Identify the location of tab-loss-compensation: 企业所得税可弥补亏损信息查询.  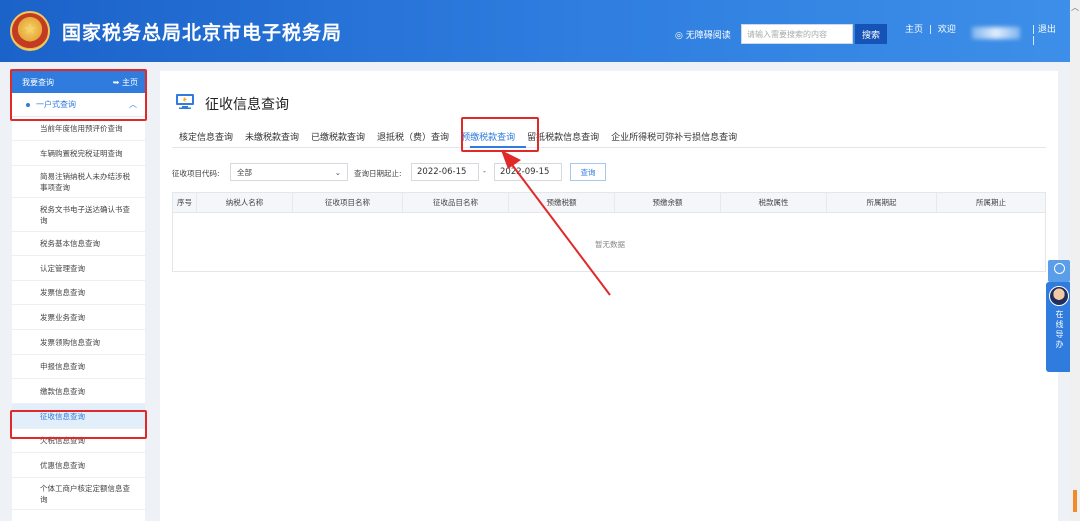
(674, 136).